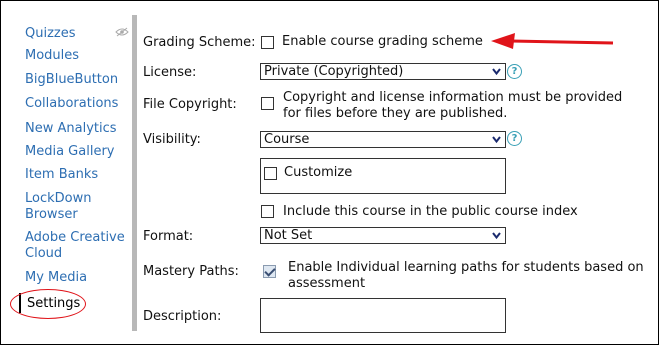 This screenshot has height=345, width=659. I want to click on nav-item-item-banks: Item Banks, so click(61, 174).